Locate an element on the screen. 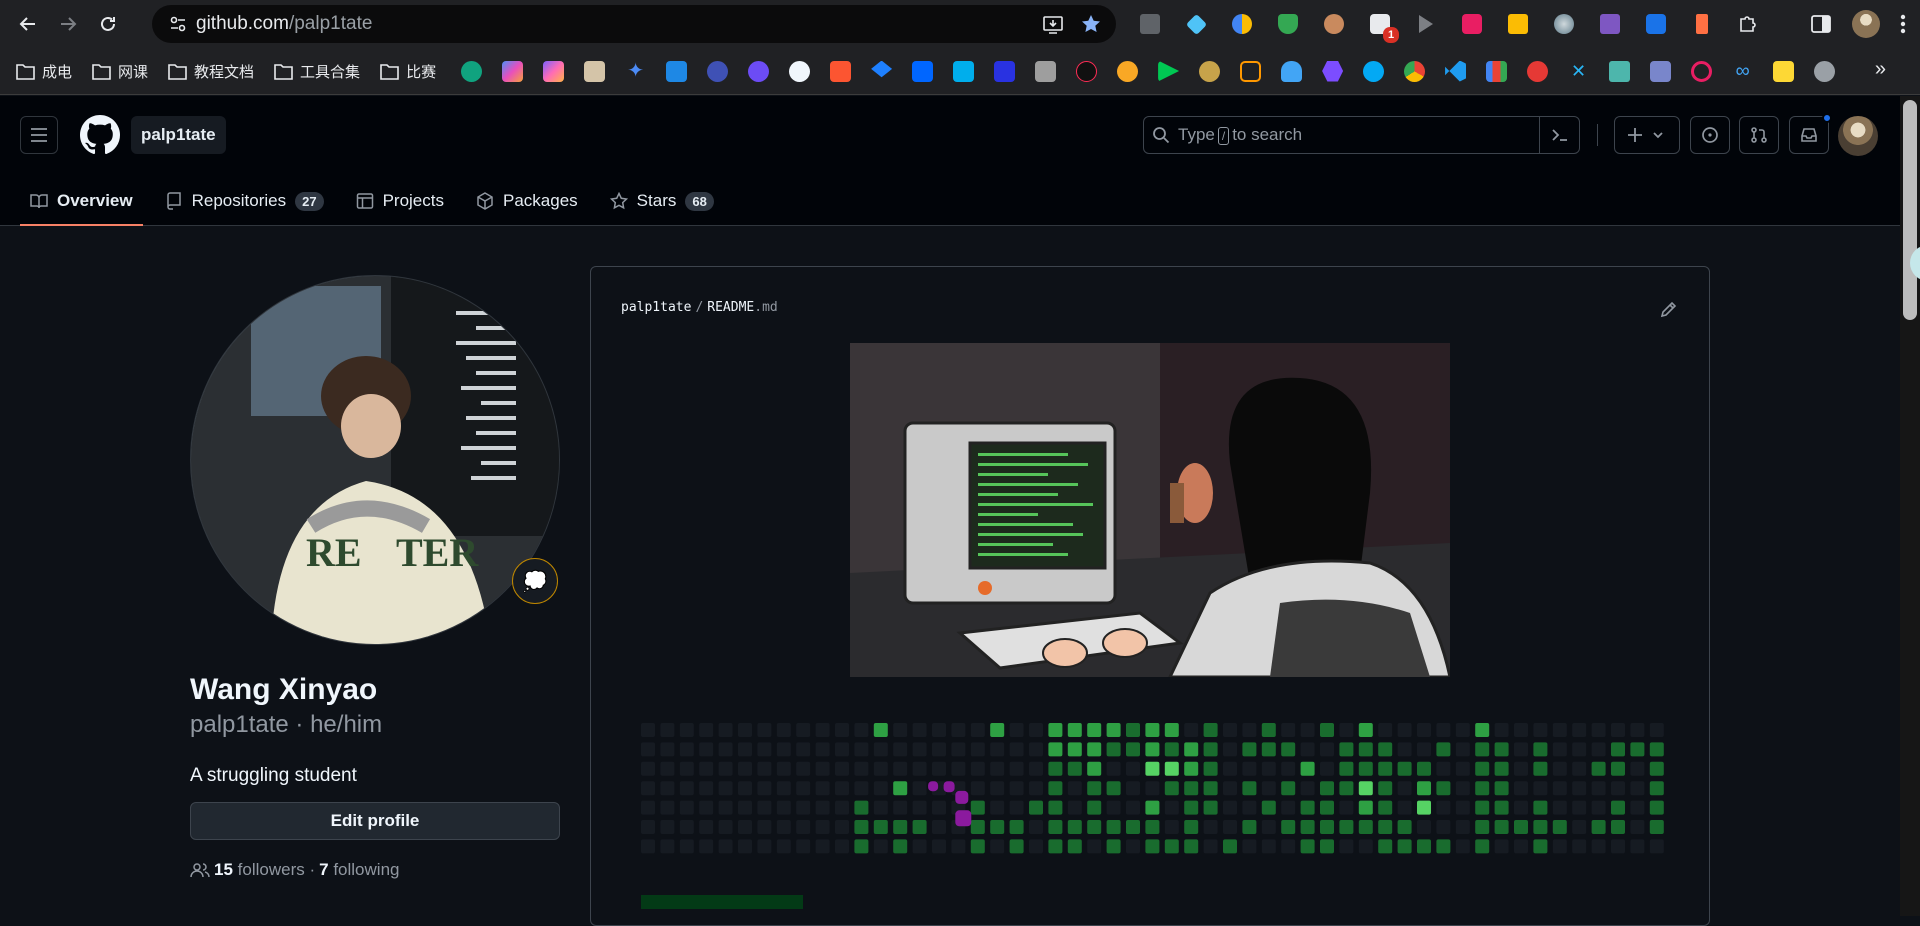 The width and height of the screenshot is (1920, 926). browser-menu-icon is located at coordinates (1903, 24).